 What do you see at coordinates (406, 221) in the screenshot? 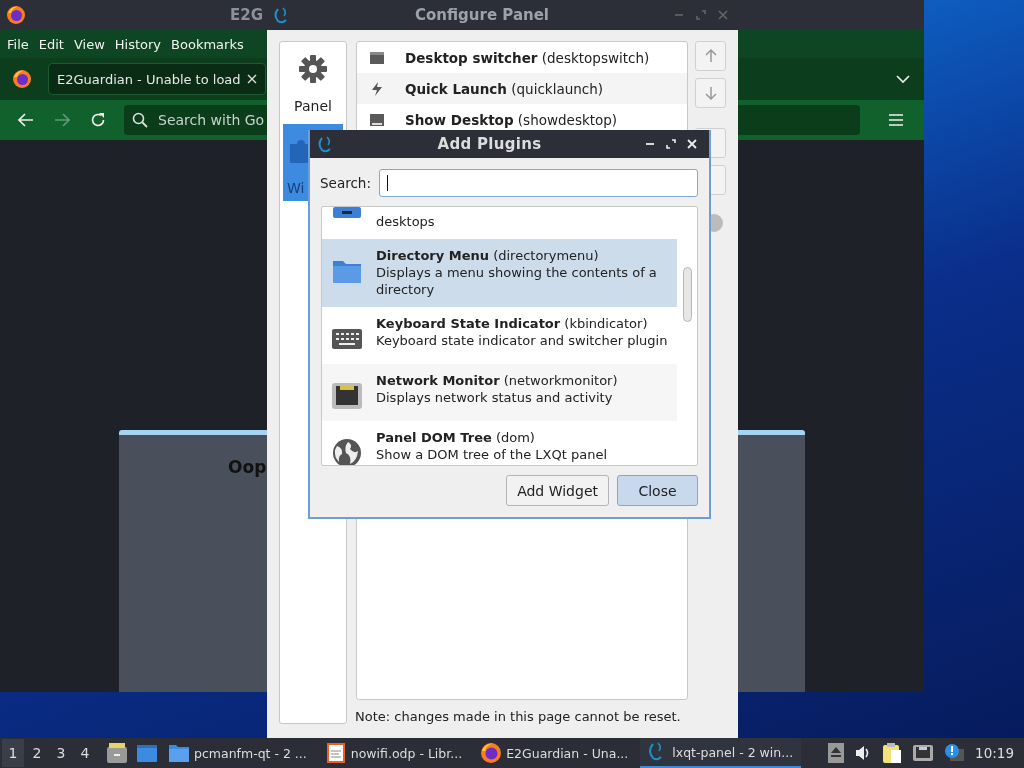
I see `plugin-description: desktops` at bounding box center [406, 221].